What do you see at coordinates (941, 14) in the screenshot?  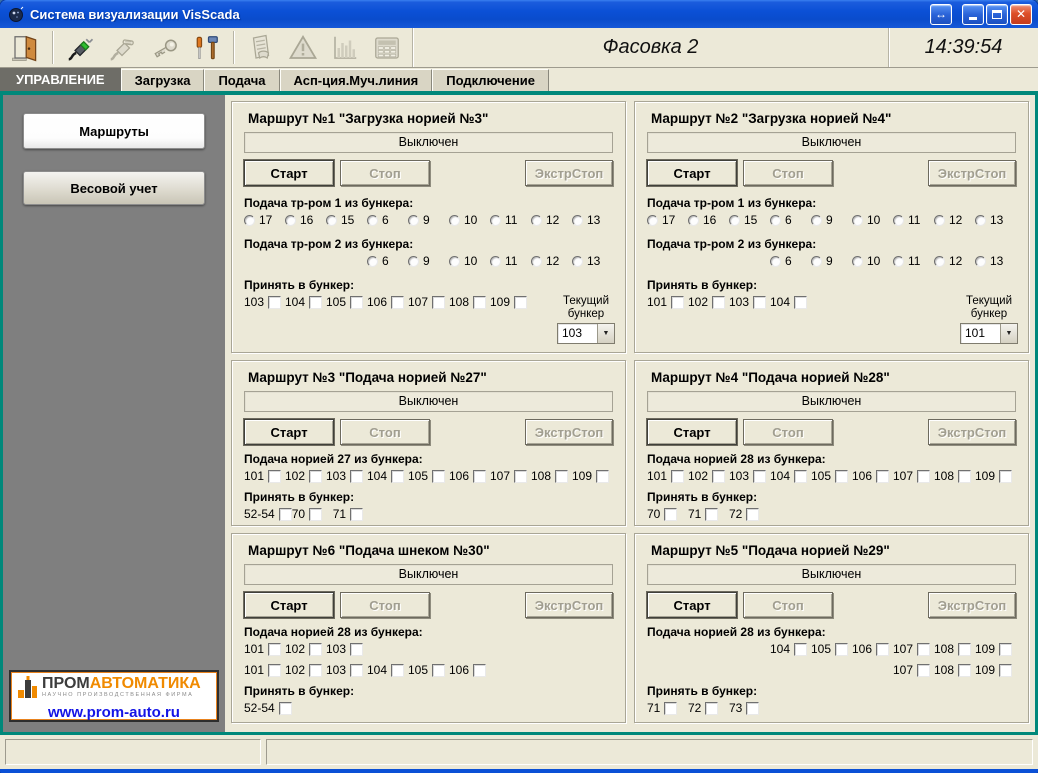 I see `resize-button: ↔` at bounding box center [941, 14].